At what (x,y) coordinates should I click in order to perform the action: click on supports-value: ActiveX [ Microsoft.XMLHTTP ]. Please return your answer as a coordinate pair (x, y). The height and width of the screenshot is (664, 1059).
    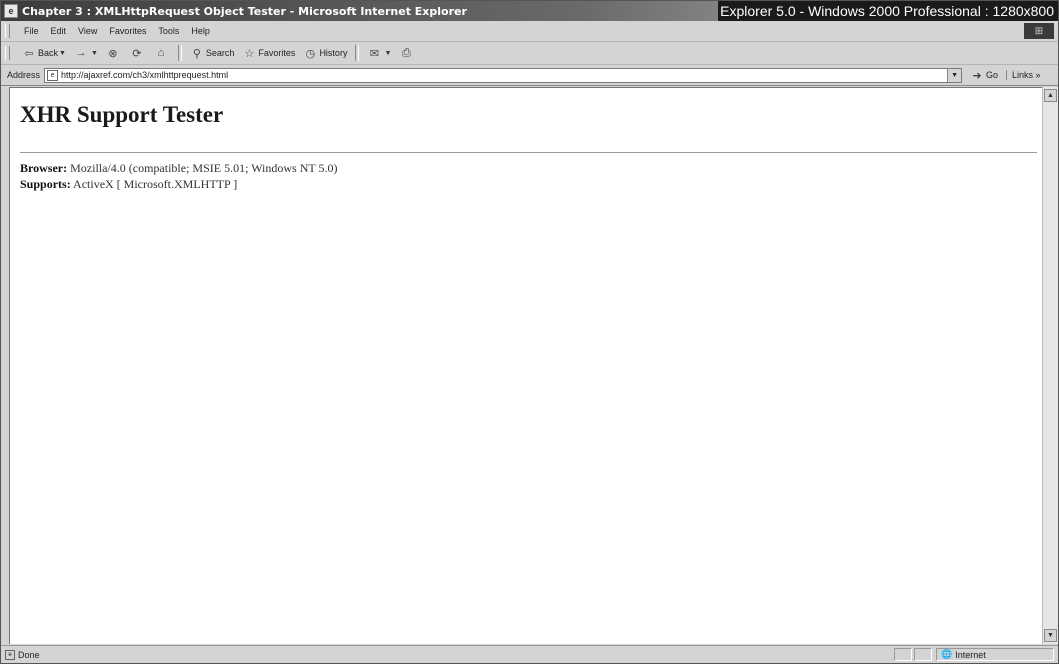
    Looking at the image, I should click on (155, 184).